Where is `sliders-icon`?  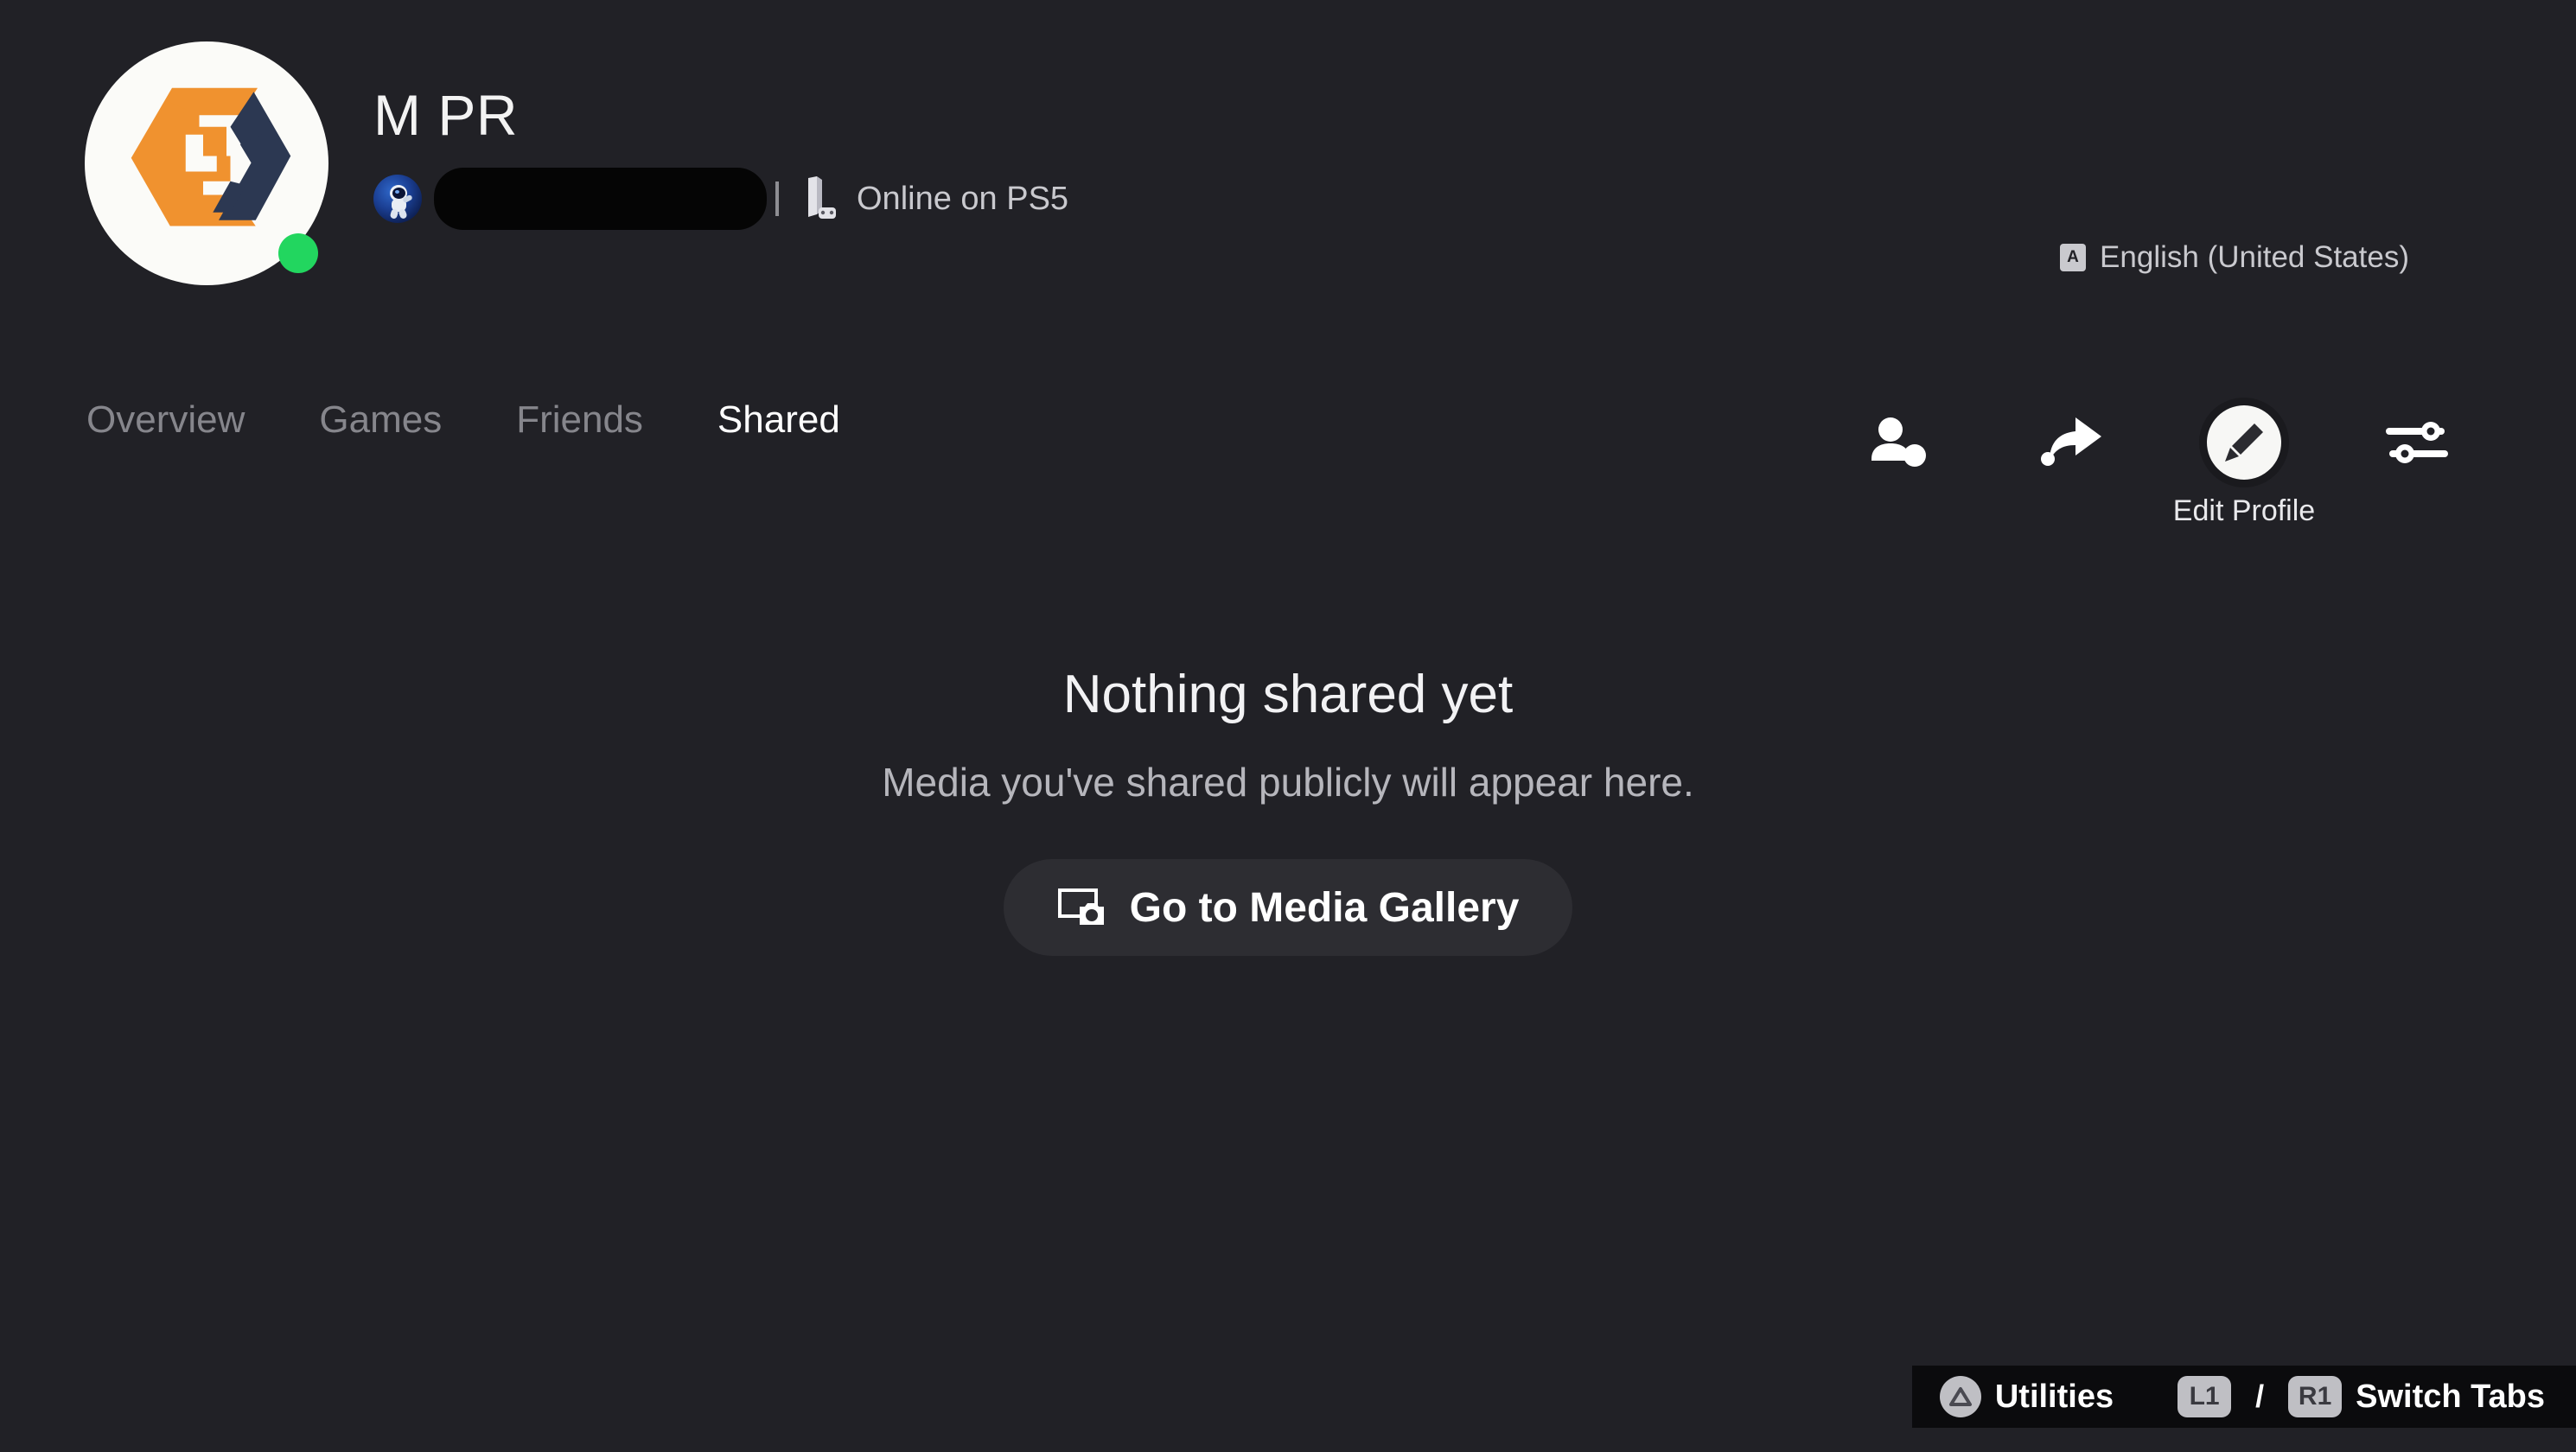 sliders-icon is located at coordinates (2417, 442).